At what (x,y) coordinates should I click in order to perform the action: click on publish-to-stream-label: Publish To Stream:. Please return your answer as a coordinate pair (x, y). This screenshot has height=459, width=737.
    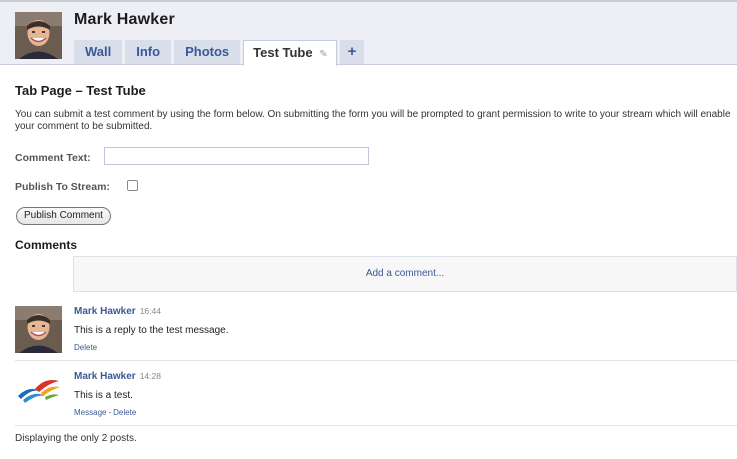
    Looking at the image, I should click on (62, 187).